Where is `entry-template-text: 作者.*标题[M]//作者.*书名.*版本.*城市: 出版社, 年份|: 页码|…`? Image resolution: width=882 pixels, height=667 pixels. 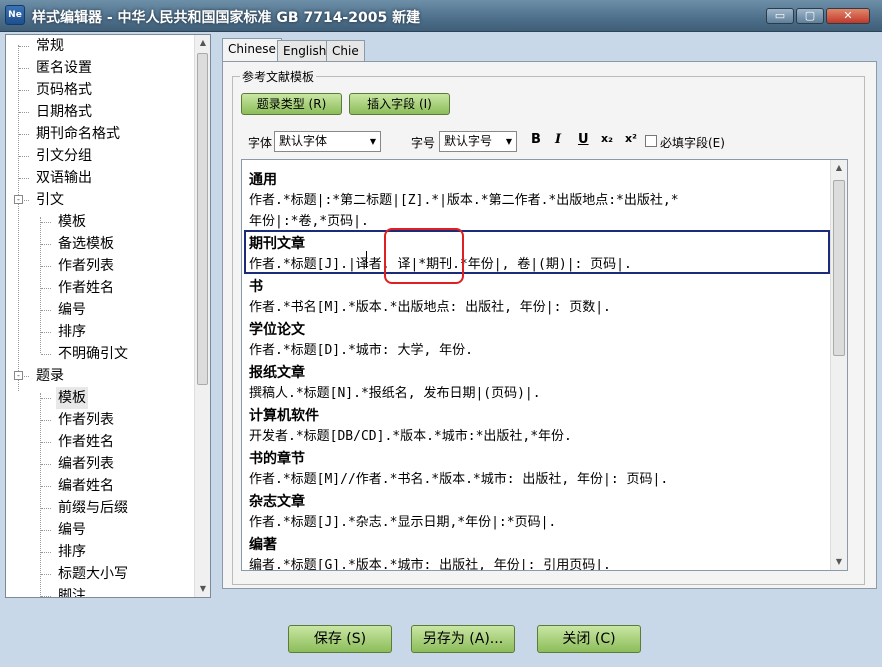
entry-template-text: 作者.*标题[M]//作者.*书名.*版本.*城市: 出版社, 年份|: 页码|… is located at coordinates (458, 479).